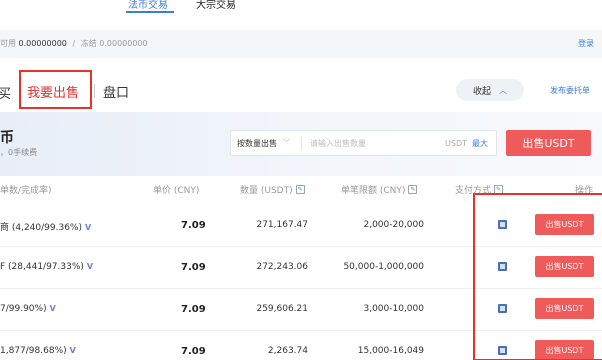 This screenshot has height=360, width=602. I want to click on collapse-button: 收起 ︿, so click(490, 90).